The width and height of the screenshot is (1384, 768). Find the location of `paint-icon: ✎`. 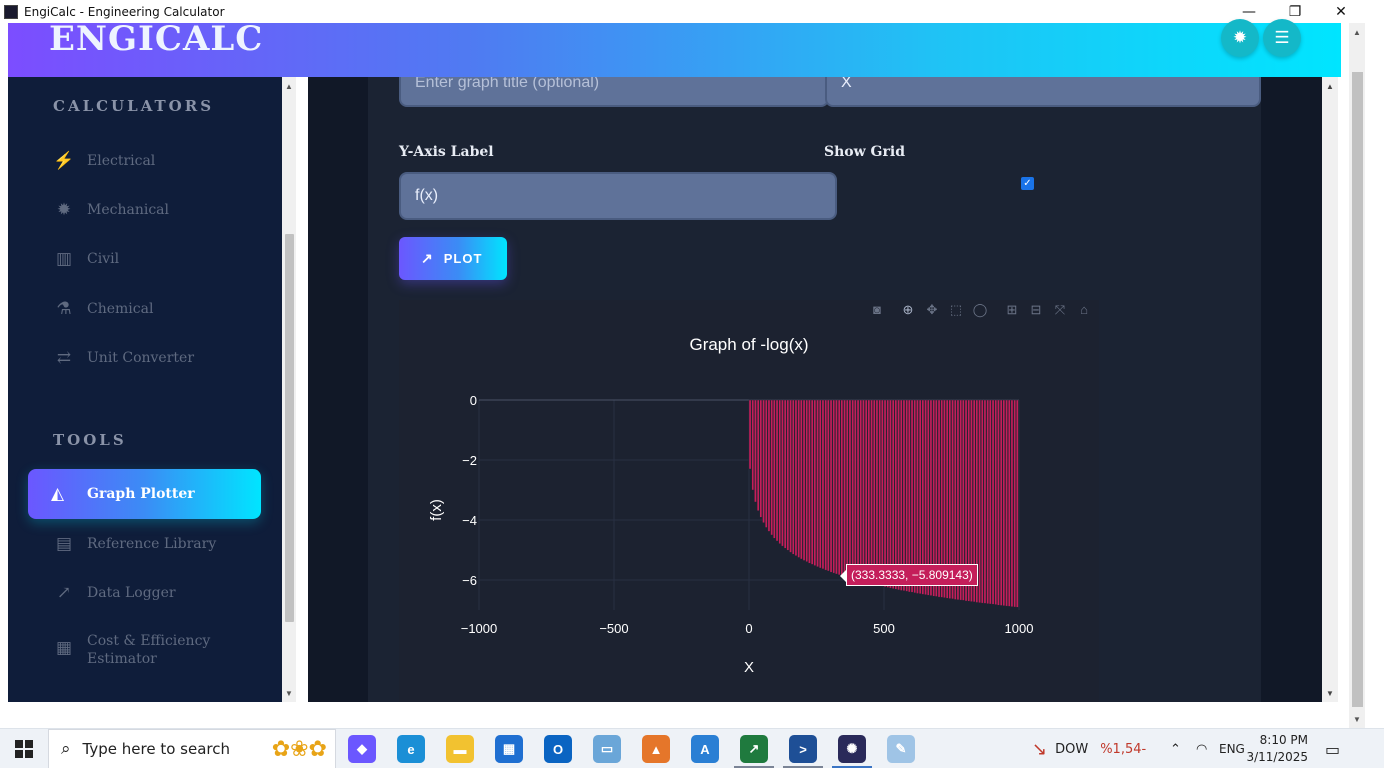

paint-icon: ✎ is located at coordinates (901, 749).